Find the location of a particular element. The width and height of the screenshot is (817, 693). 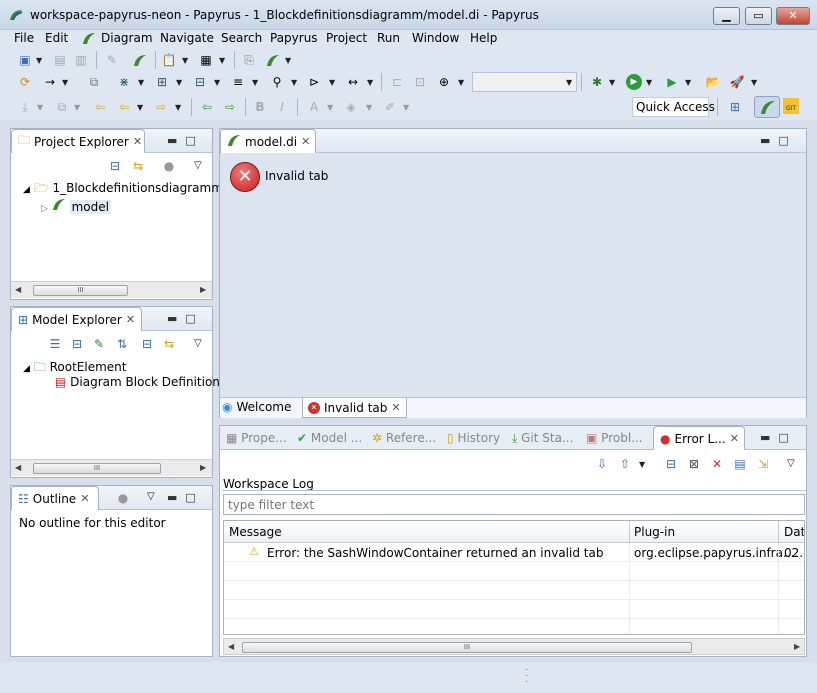

fill-color-icon: ◈ is located at coordinates (351, 107).